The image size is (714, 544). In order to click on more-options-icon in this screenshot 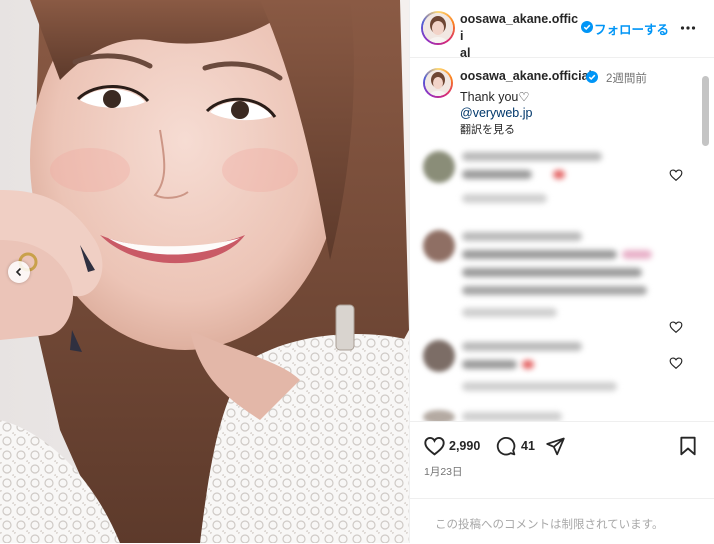, I will do `click(688, 30)`.